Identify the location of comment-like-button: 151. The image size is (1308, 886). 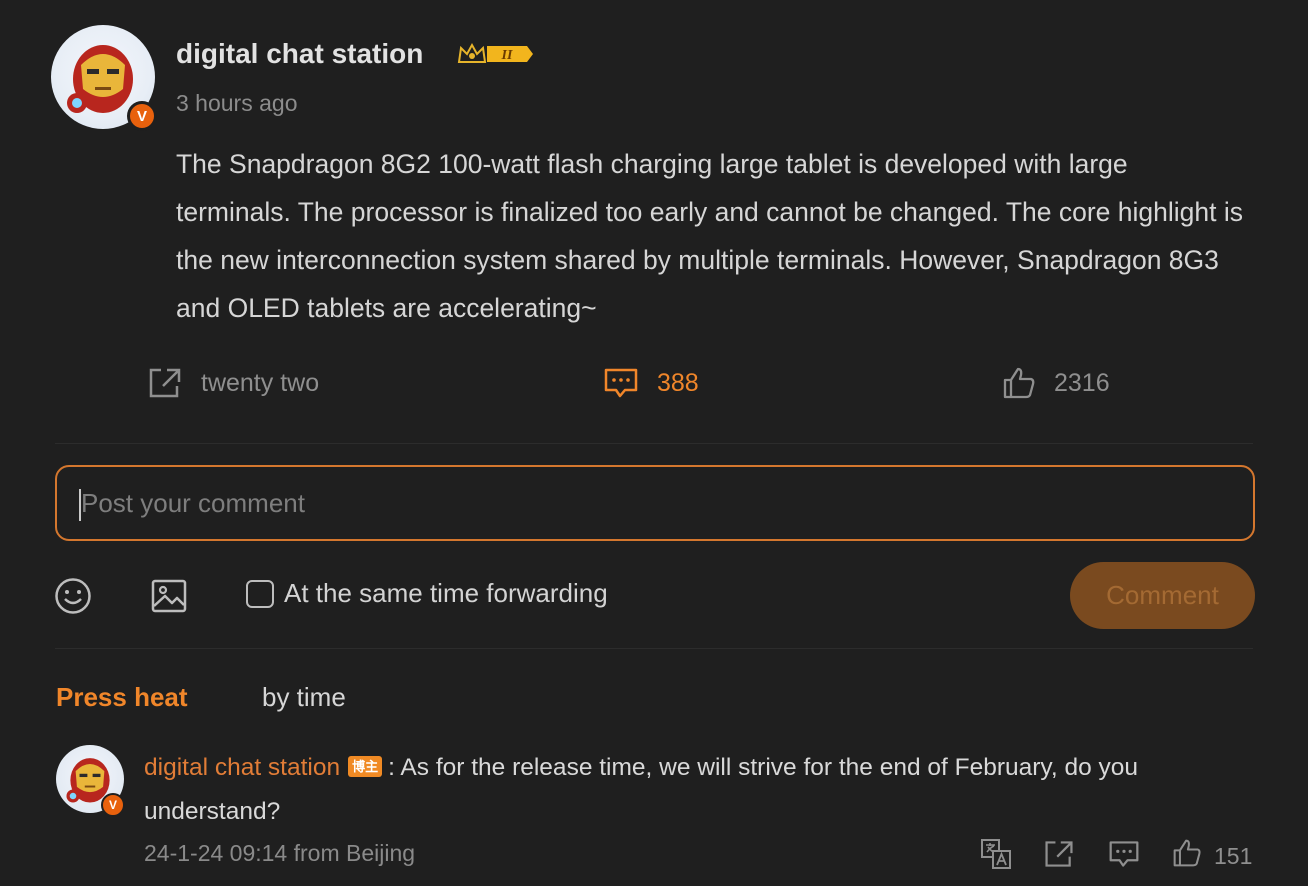
(1212, 856).